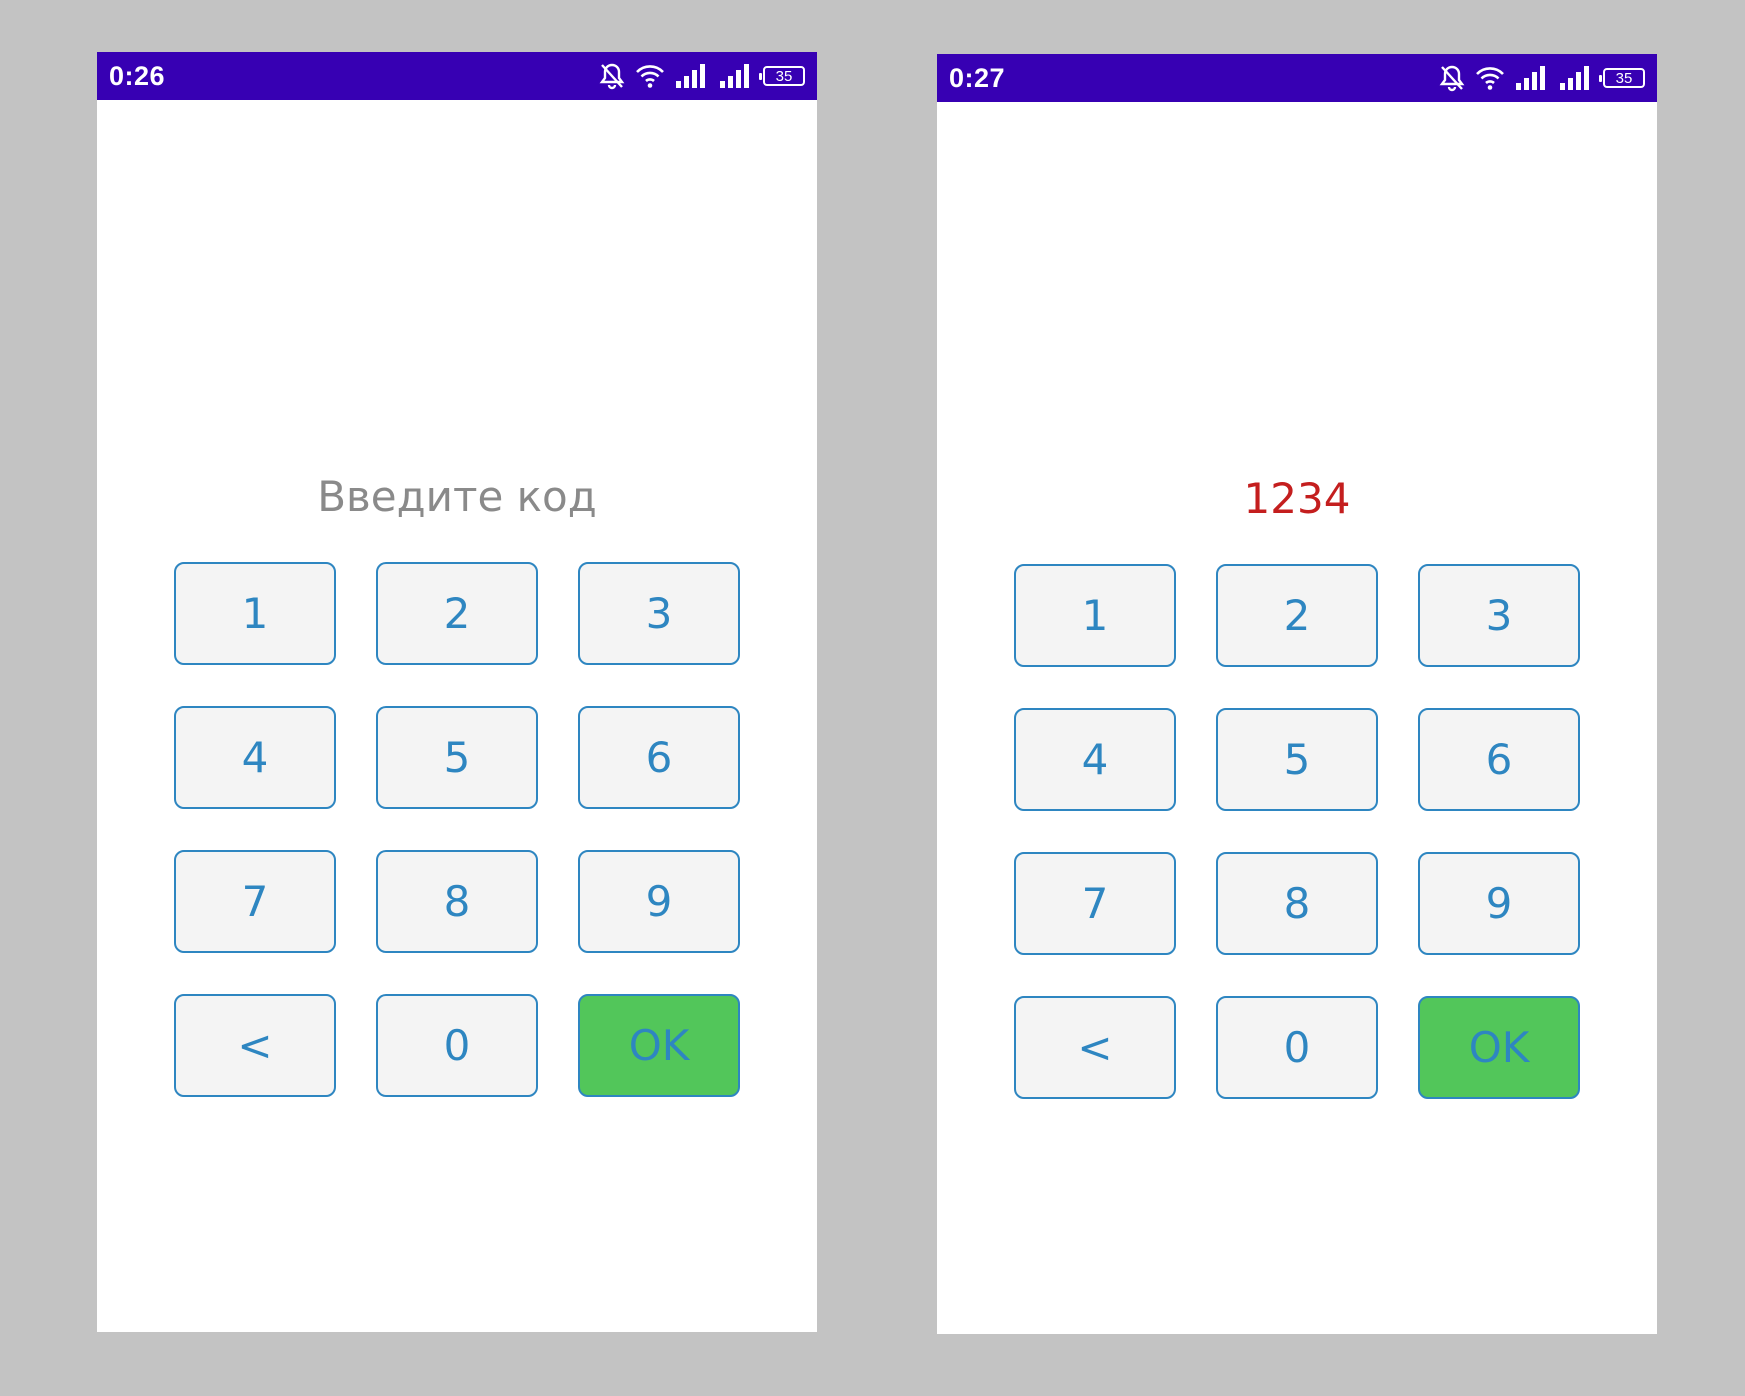 The image size is (1745, 1396). What do you see at coordinates (977, 78) in the screenshot?
I see `status-time: 0:27` at bounding box center [977, 78].